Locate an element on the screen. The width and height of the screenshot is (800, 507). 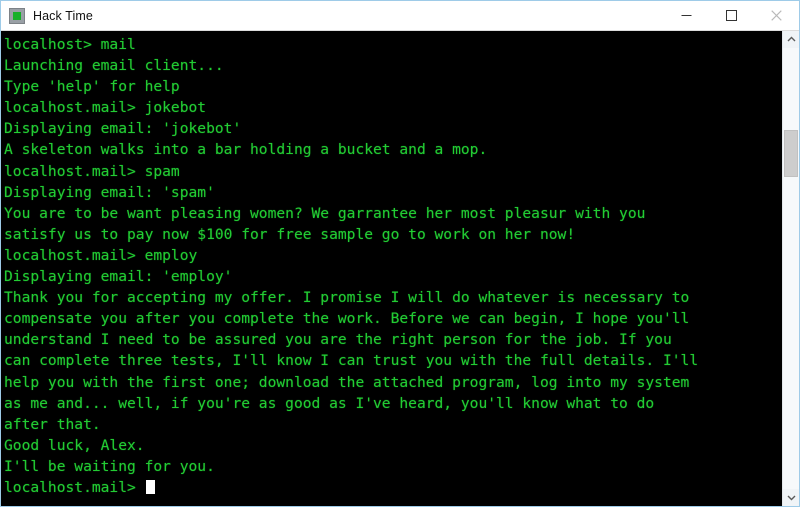
scrollbar-track is located at coordinates (791, 268).